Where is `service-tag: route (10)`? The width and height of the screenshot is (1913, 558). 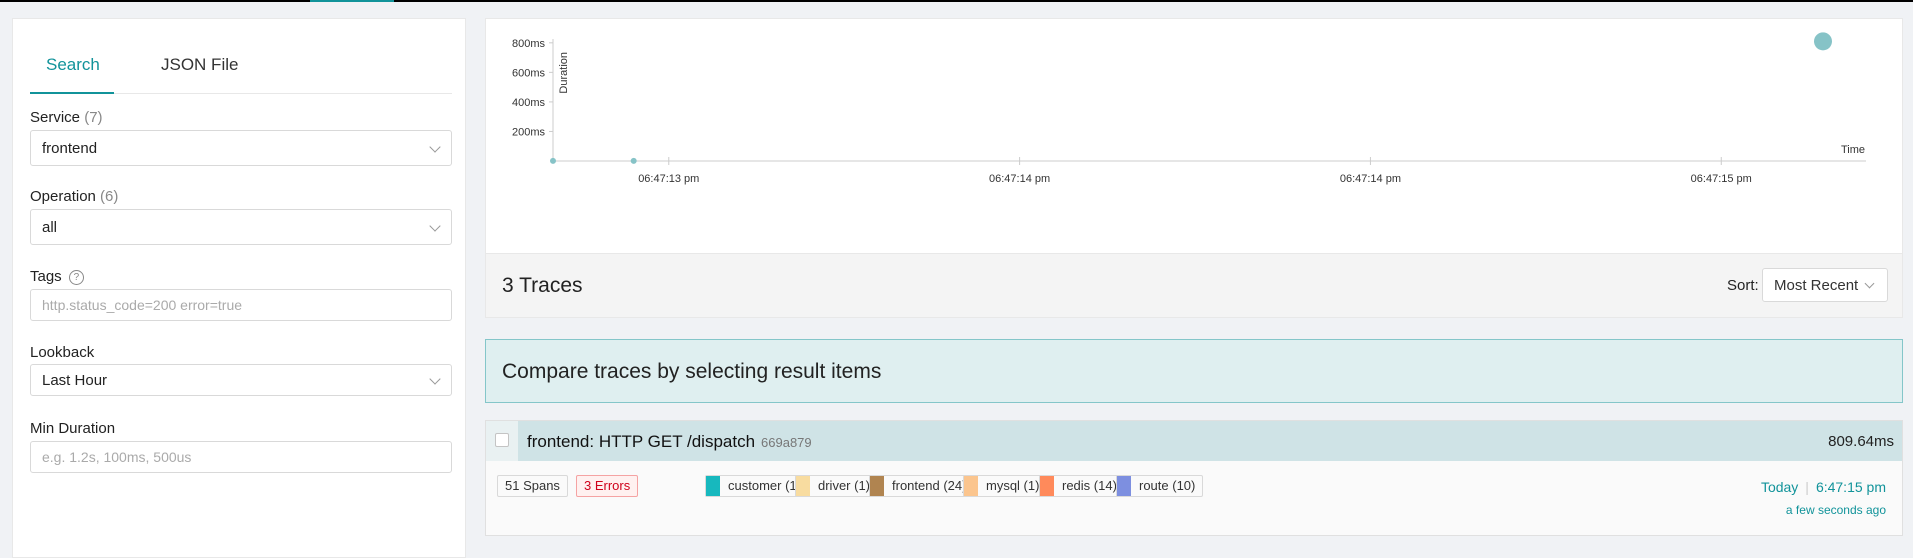
service-tag: route (10) is located at coordinates (1160, 486).